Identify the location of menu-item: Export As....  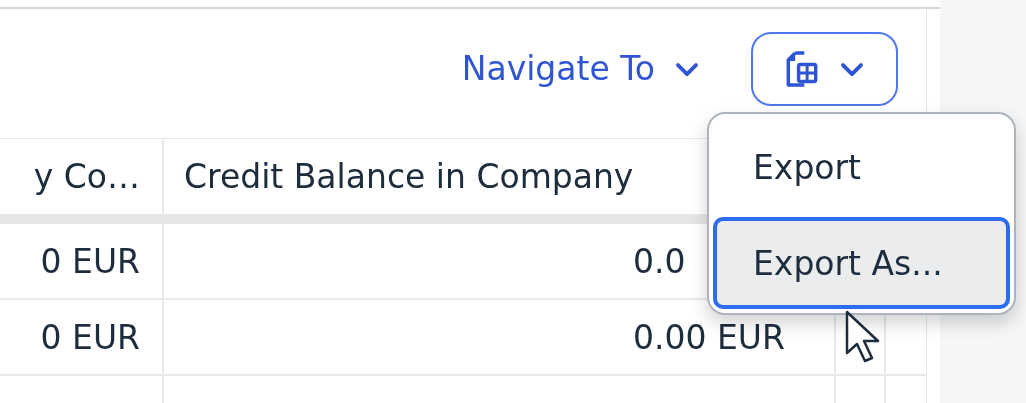
(861, 263).